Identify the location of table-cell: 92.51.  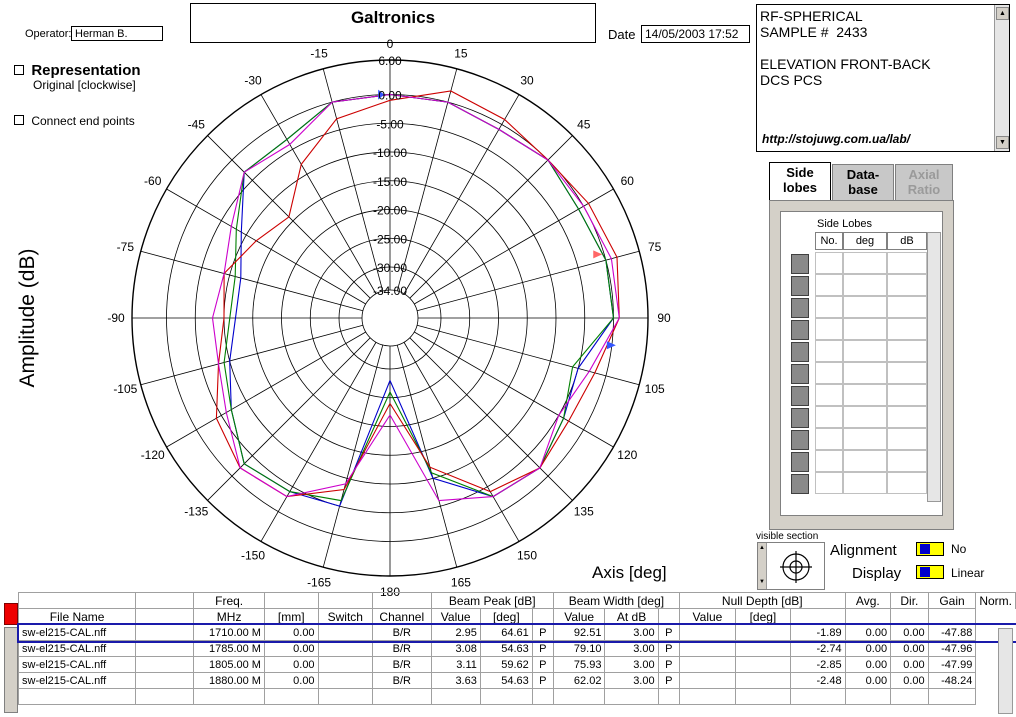
(579, 632).